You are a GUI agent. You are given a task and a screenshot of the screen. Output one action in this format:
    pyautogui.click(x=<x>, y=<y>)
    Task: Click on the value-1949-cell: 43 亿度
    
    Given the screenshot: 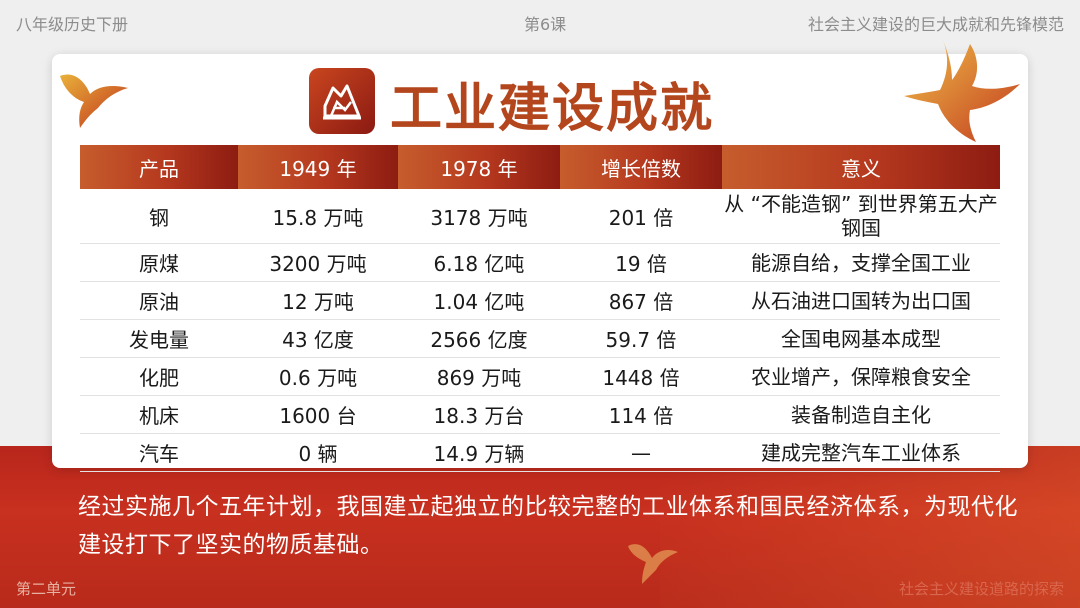 What is the action you would take?
    pyautogui.click(x=318, y=338)
    